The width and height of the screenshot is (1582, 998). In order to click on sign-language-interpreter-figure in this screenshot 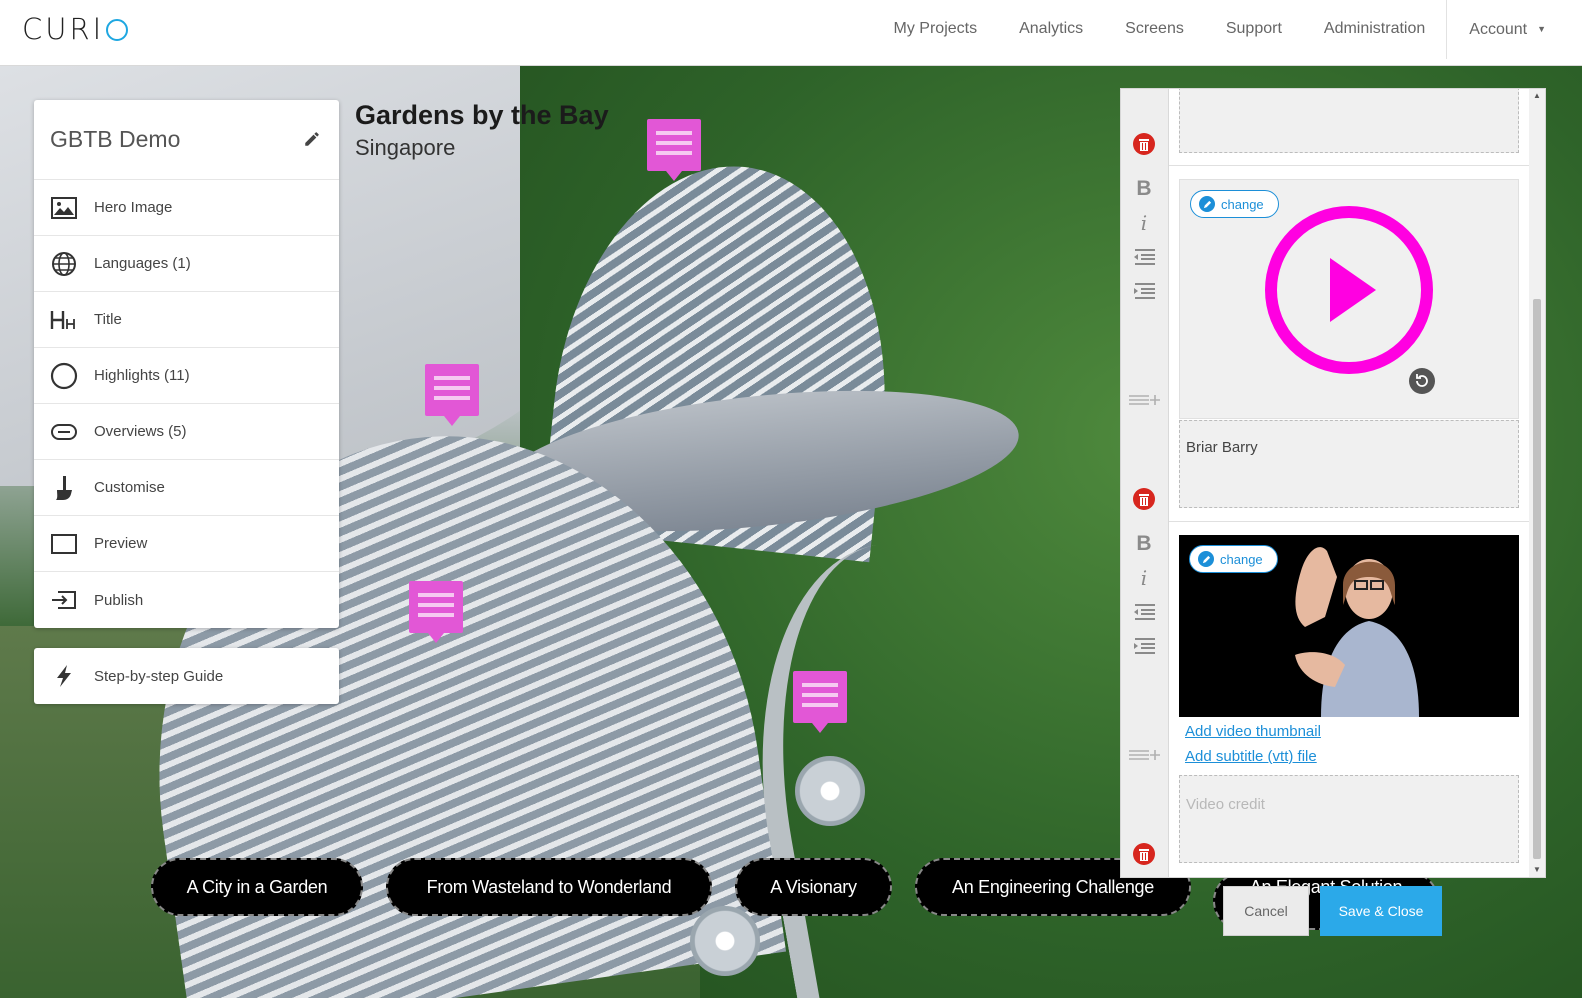, I will do `click(1357, 632)`.